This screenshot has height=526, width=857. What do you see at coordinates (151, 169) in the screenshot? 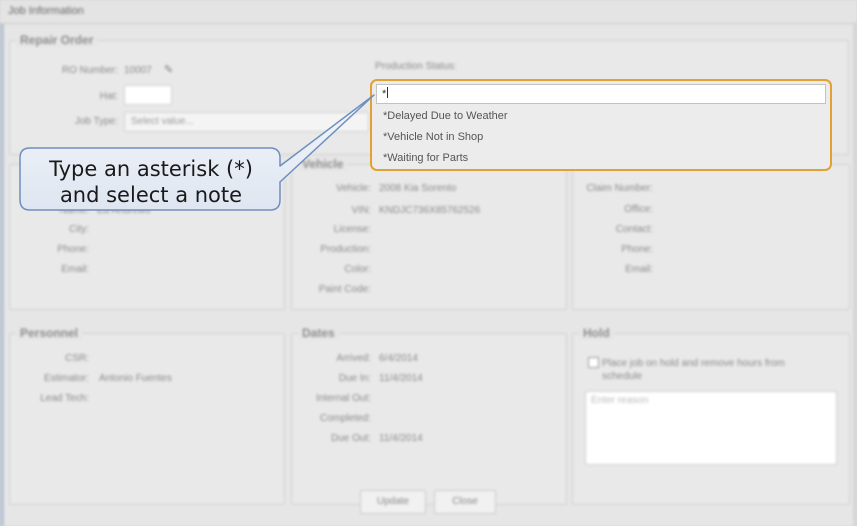
I see `callout-line-1: Type an asterisk (*)` at bounding box center [151, 169].